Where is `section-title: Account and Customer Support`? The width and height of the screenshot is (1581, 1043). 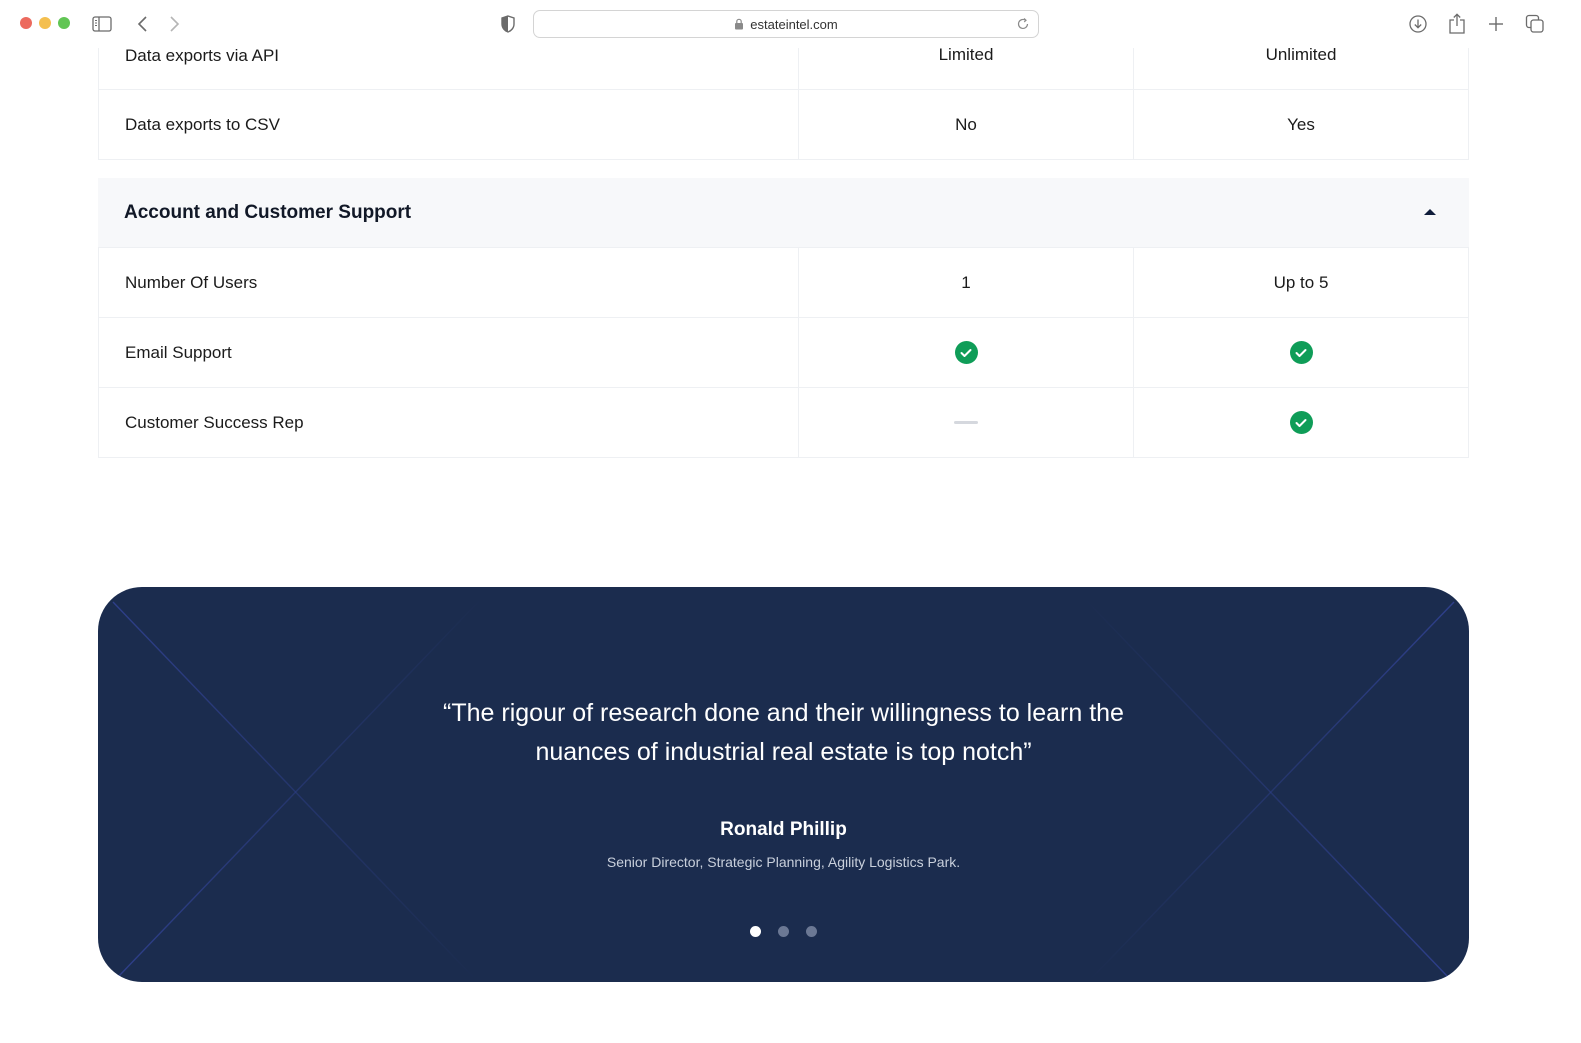 section-title: Account and Customer Support is located at coordinates (268, 212).